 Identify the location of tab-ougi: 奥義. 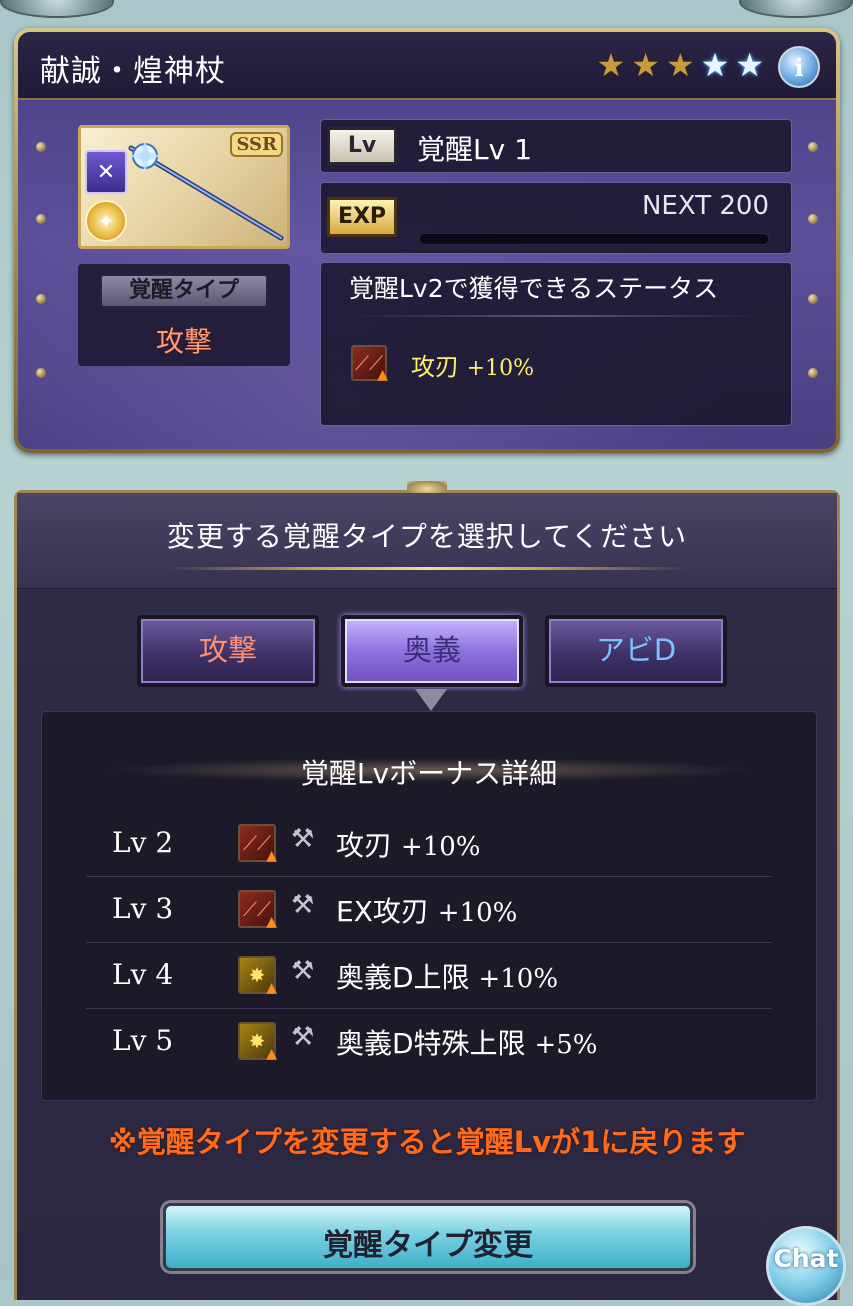
(432, 651).